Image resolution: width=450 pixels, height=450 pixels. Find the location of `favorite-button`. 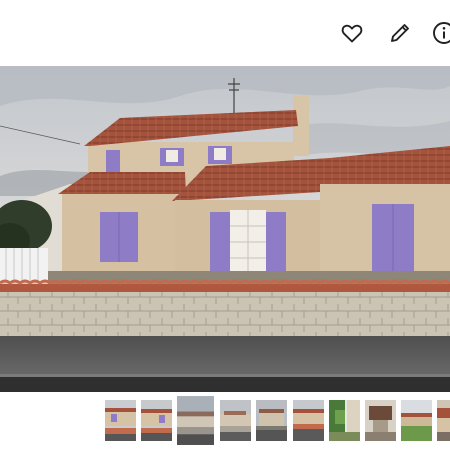

favorite-button is located at coordinates (352, 33).